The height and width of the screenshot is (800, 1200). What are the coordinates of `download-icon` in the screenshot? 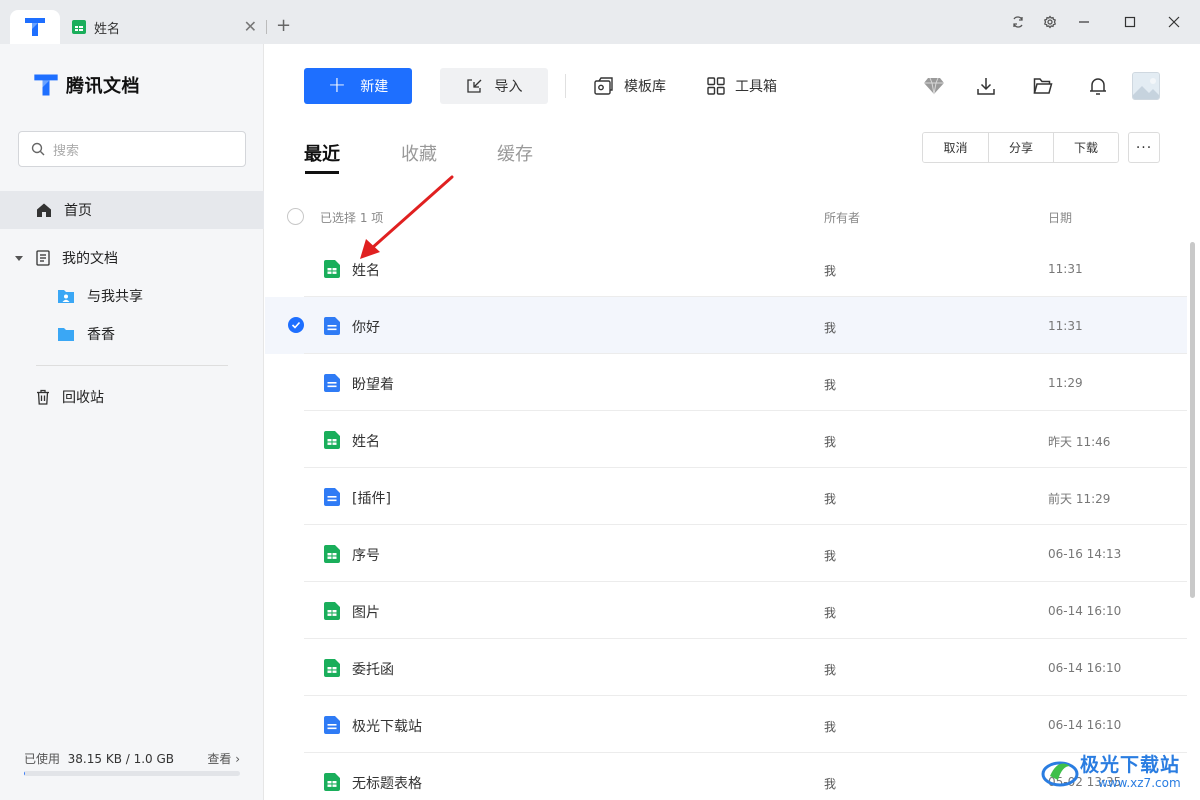 It's located at (986, 86).